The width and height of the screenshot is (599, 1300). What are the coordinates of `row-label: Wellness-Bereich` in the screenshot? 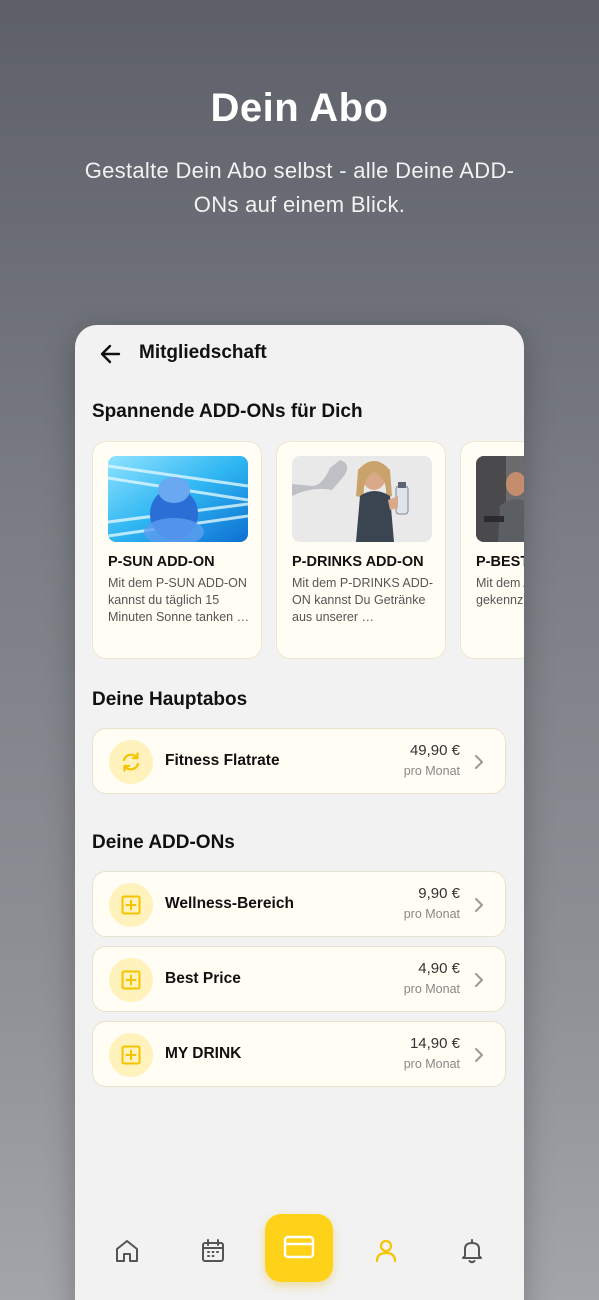 It's located at (229, 903).